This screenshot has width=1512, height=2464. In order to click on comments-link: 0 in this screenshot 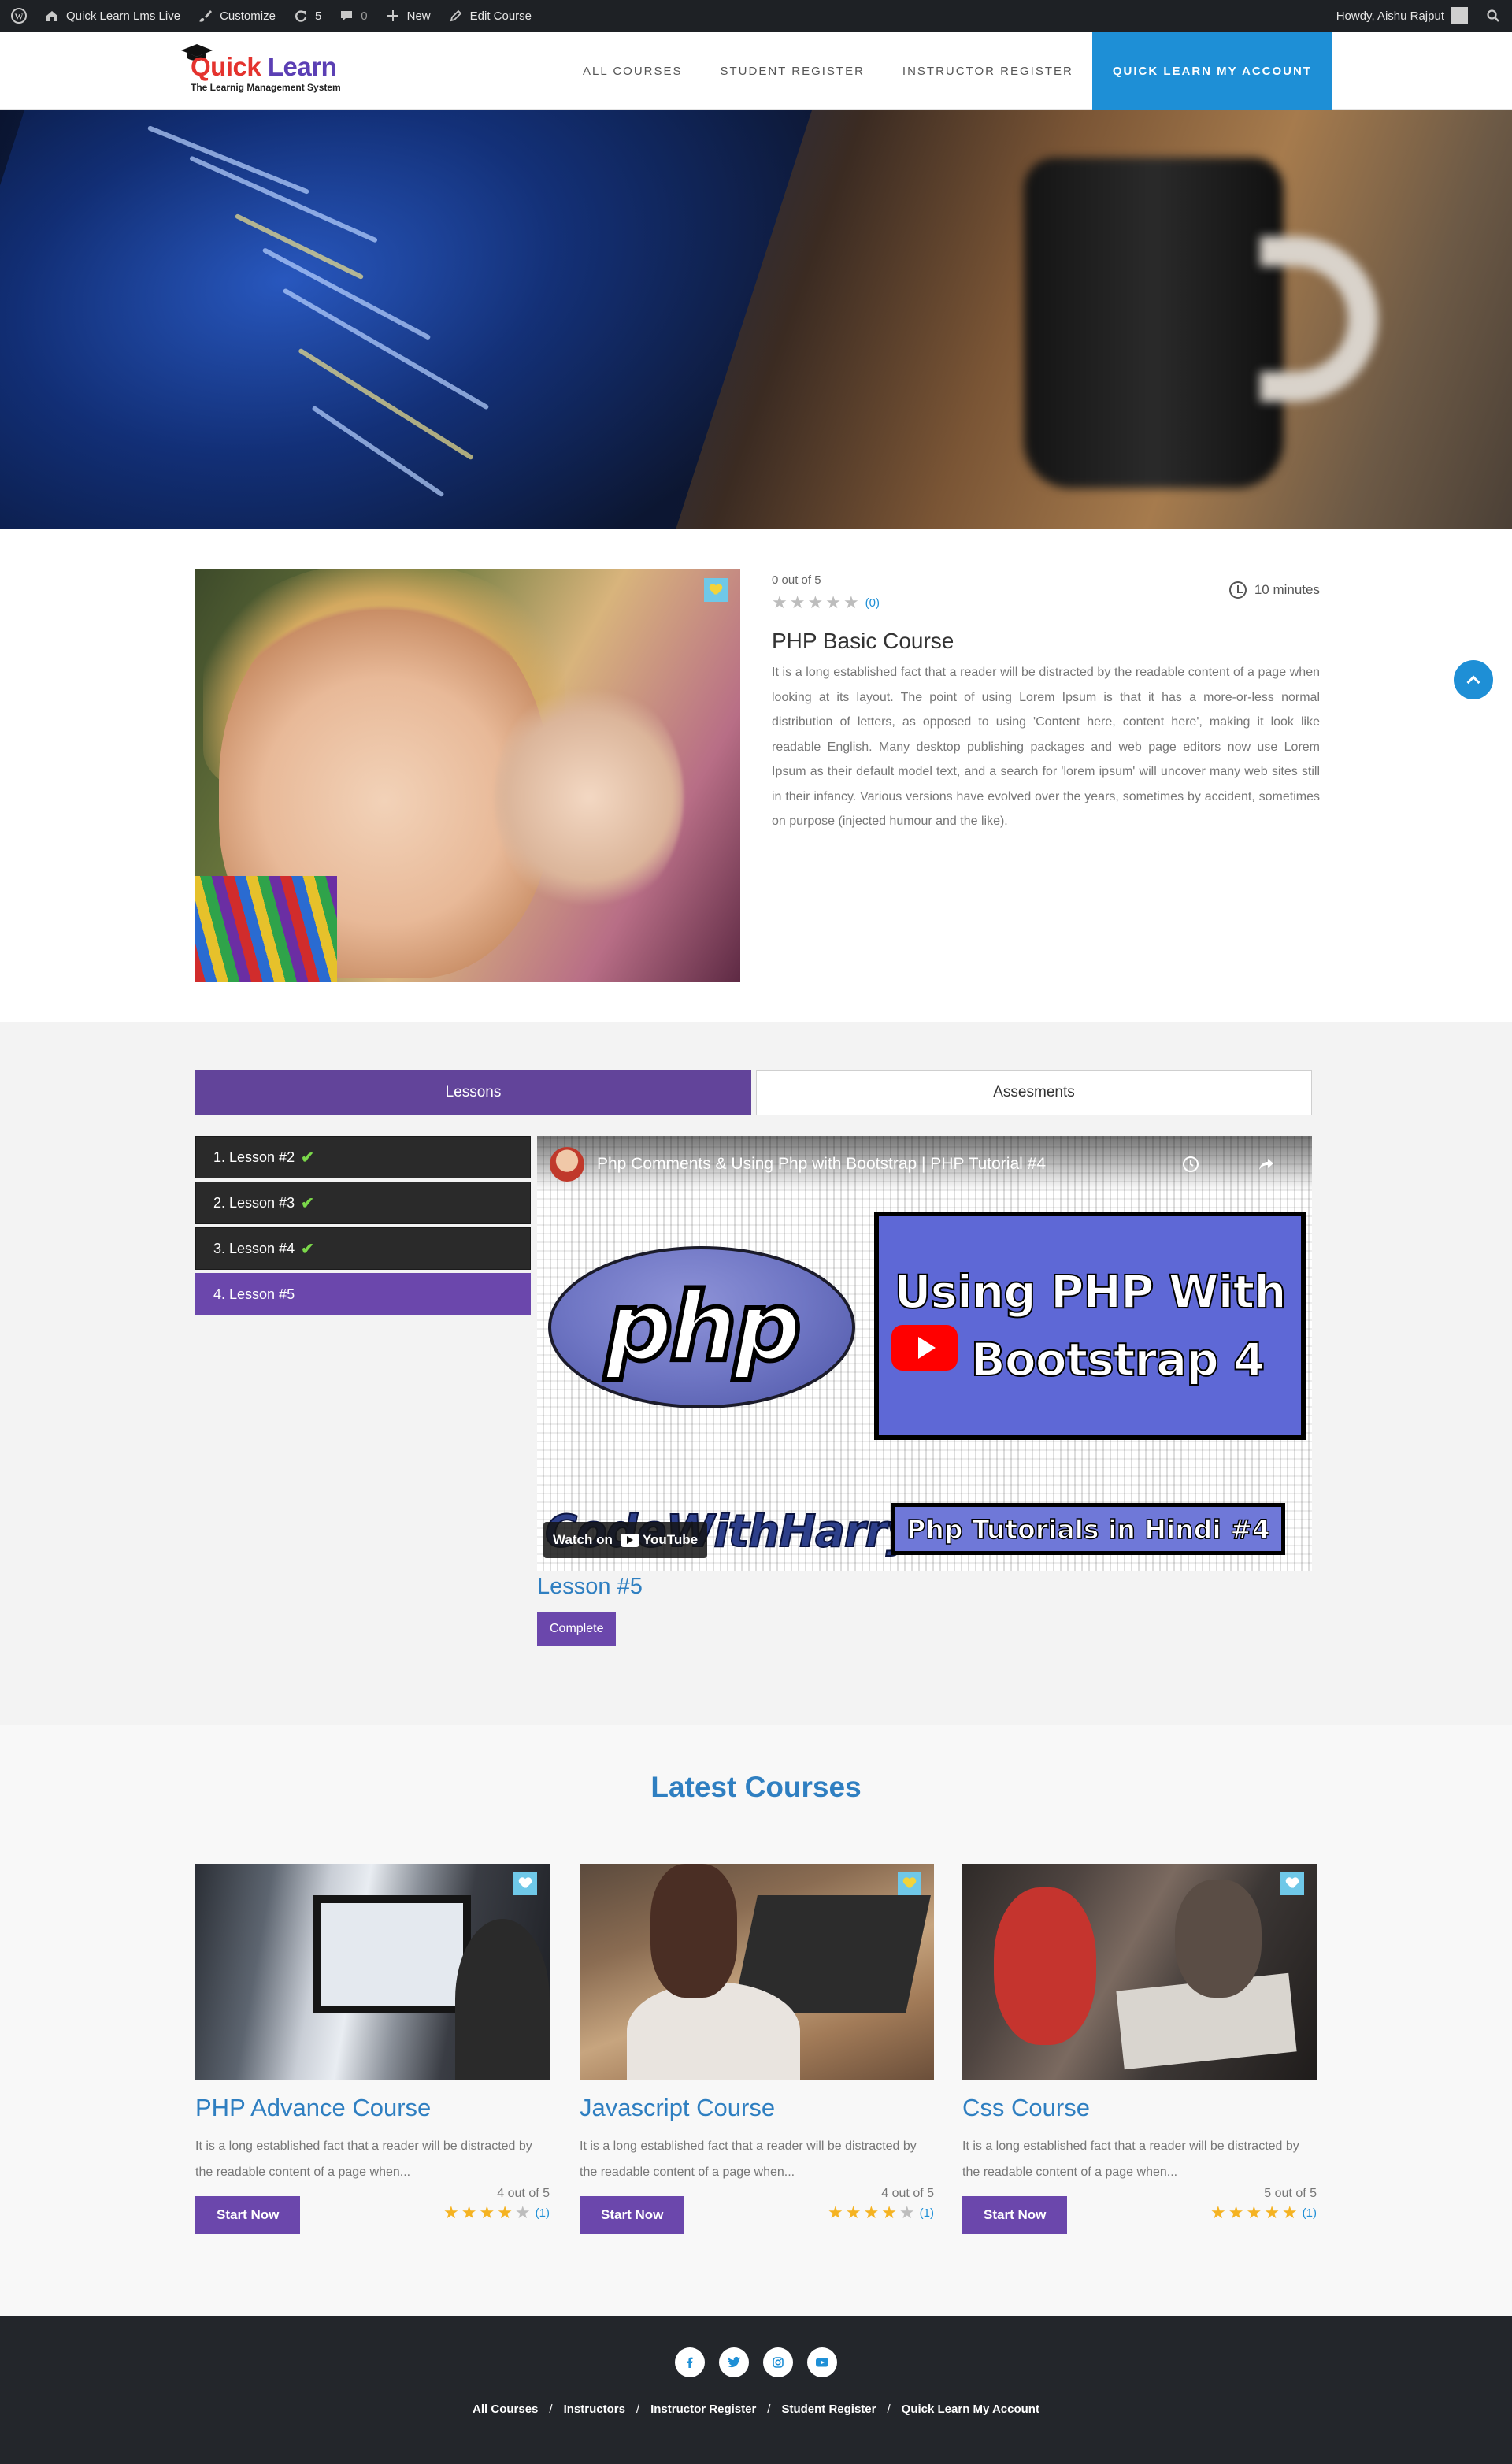, I will do `click(353, 16)`.